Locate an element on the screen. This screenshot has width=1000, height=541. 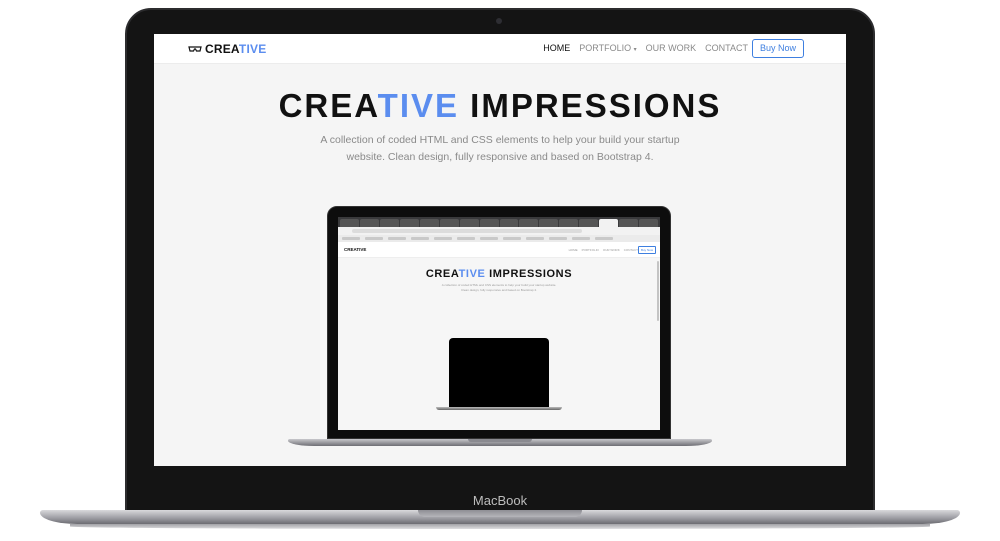
inner-laptop-notch is located at coordinates (500, 440).